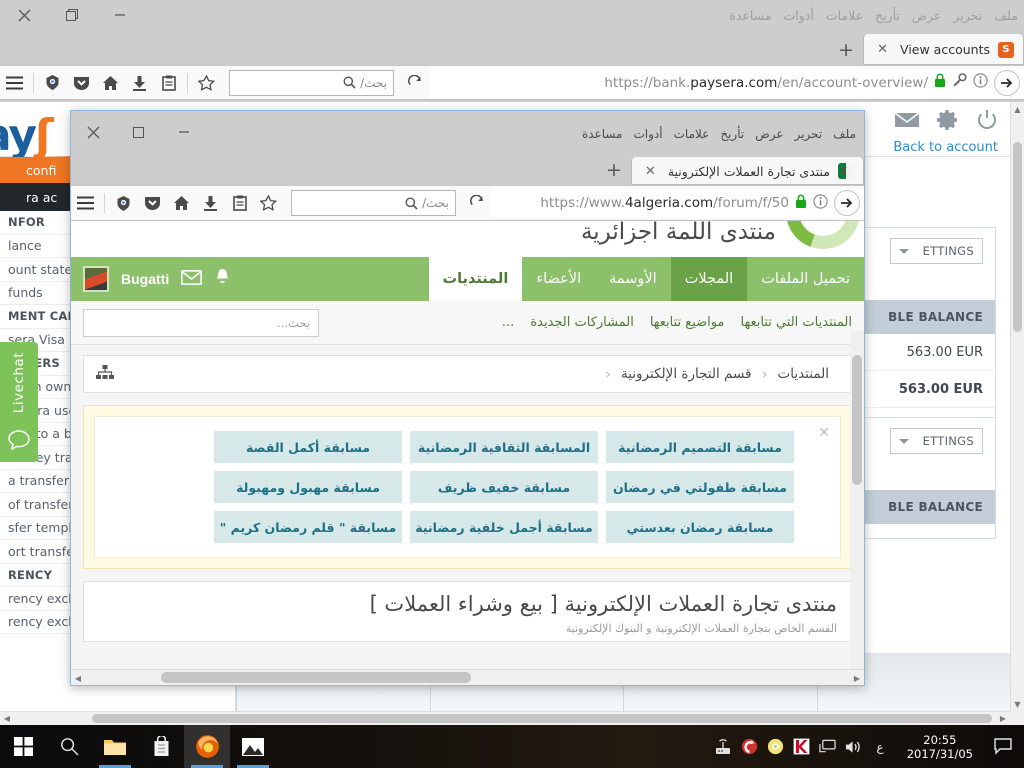 Image resolution: width=1024 pixels, height=768 pixels. What do you see at coordinates (558, 279) in the screenshot?
I see `tab-item: الأعضاء` at bounding box center [558, 279].